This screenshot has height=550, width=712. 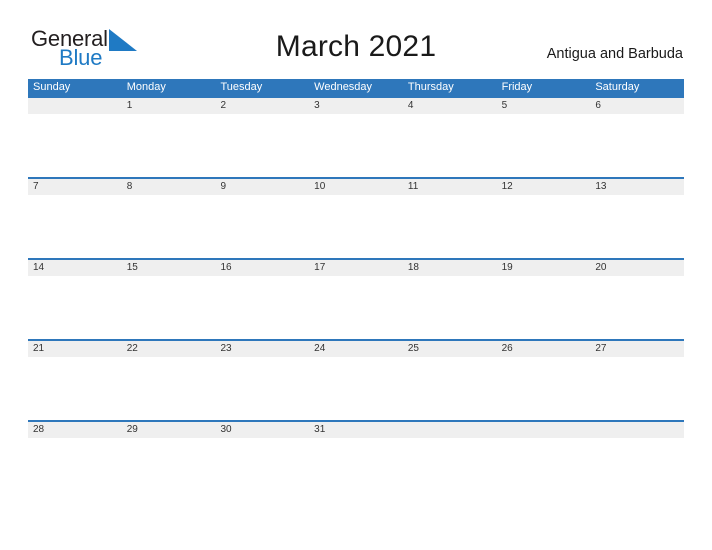 I want to click on day-cell: 16, so click(x=262, y=268).